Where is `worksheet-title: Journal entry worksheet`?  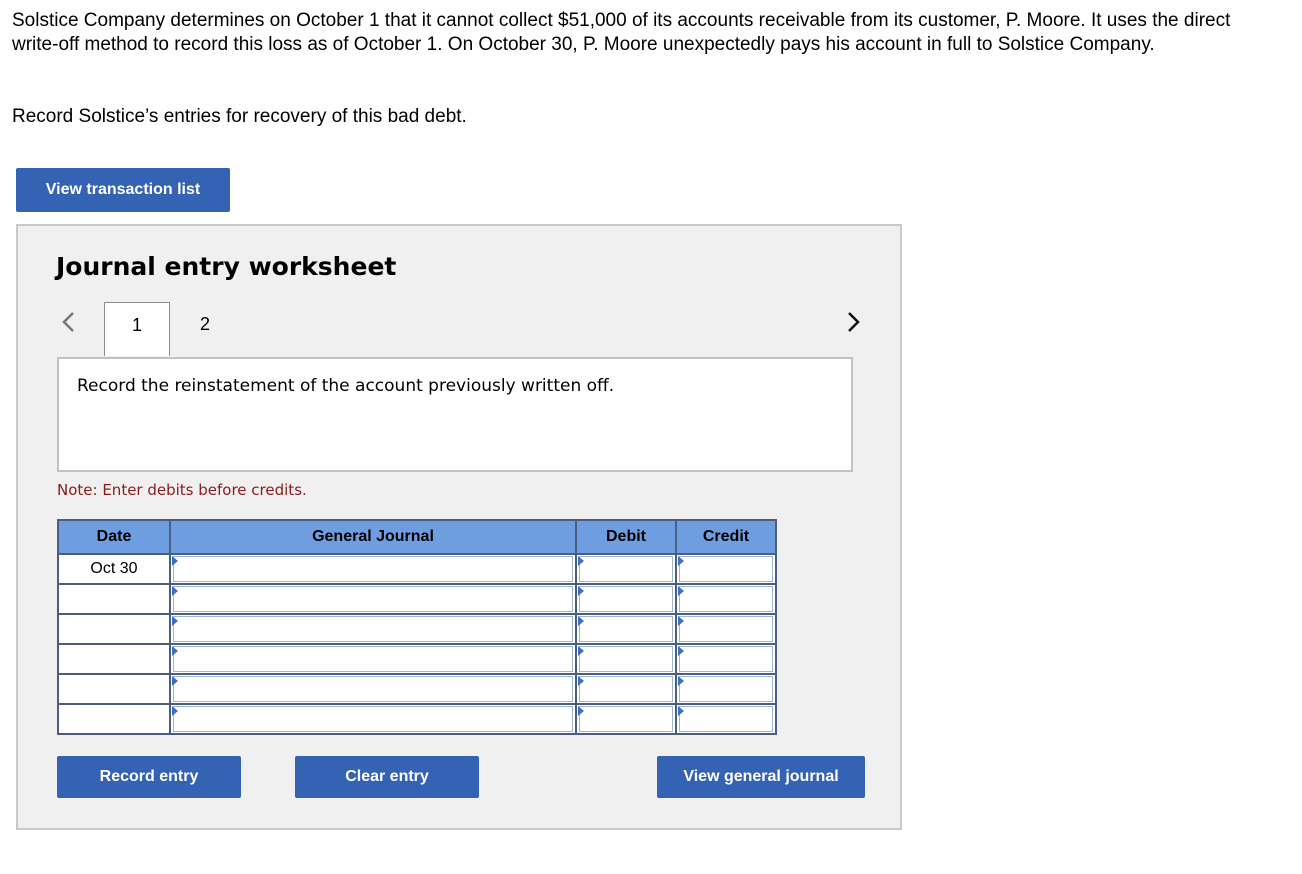
worksheet-title: Journal entry worksheet is located at coordinates (226, 266).